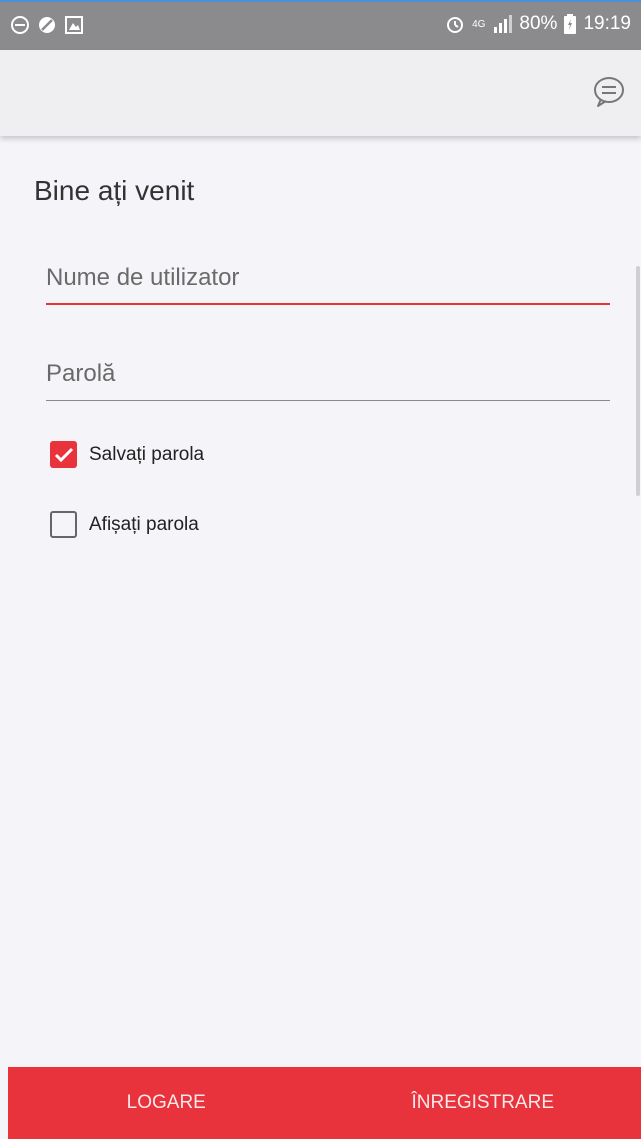 This screenshot has width=641, height=1139. What do you see at coordinates (483, 1103) in the screenshot?
I see `register-button: ÎNREGISTRARE` at bounding box center [483, 1103].